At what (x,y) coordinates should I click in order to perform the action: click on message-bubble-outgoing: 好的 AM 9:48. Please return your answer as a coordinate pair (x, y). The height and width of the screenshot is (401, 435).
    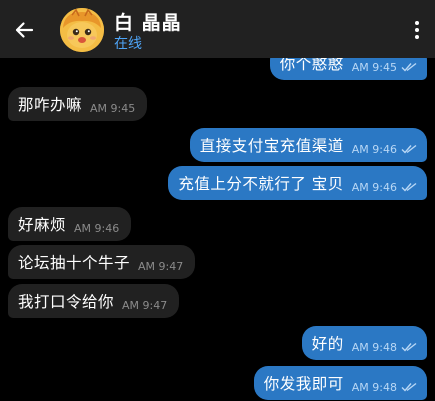
    Looking at the image, I should click on (364, 343).